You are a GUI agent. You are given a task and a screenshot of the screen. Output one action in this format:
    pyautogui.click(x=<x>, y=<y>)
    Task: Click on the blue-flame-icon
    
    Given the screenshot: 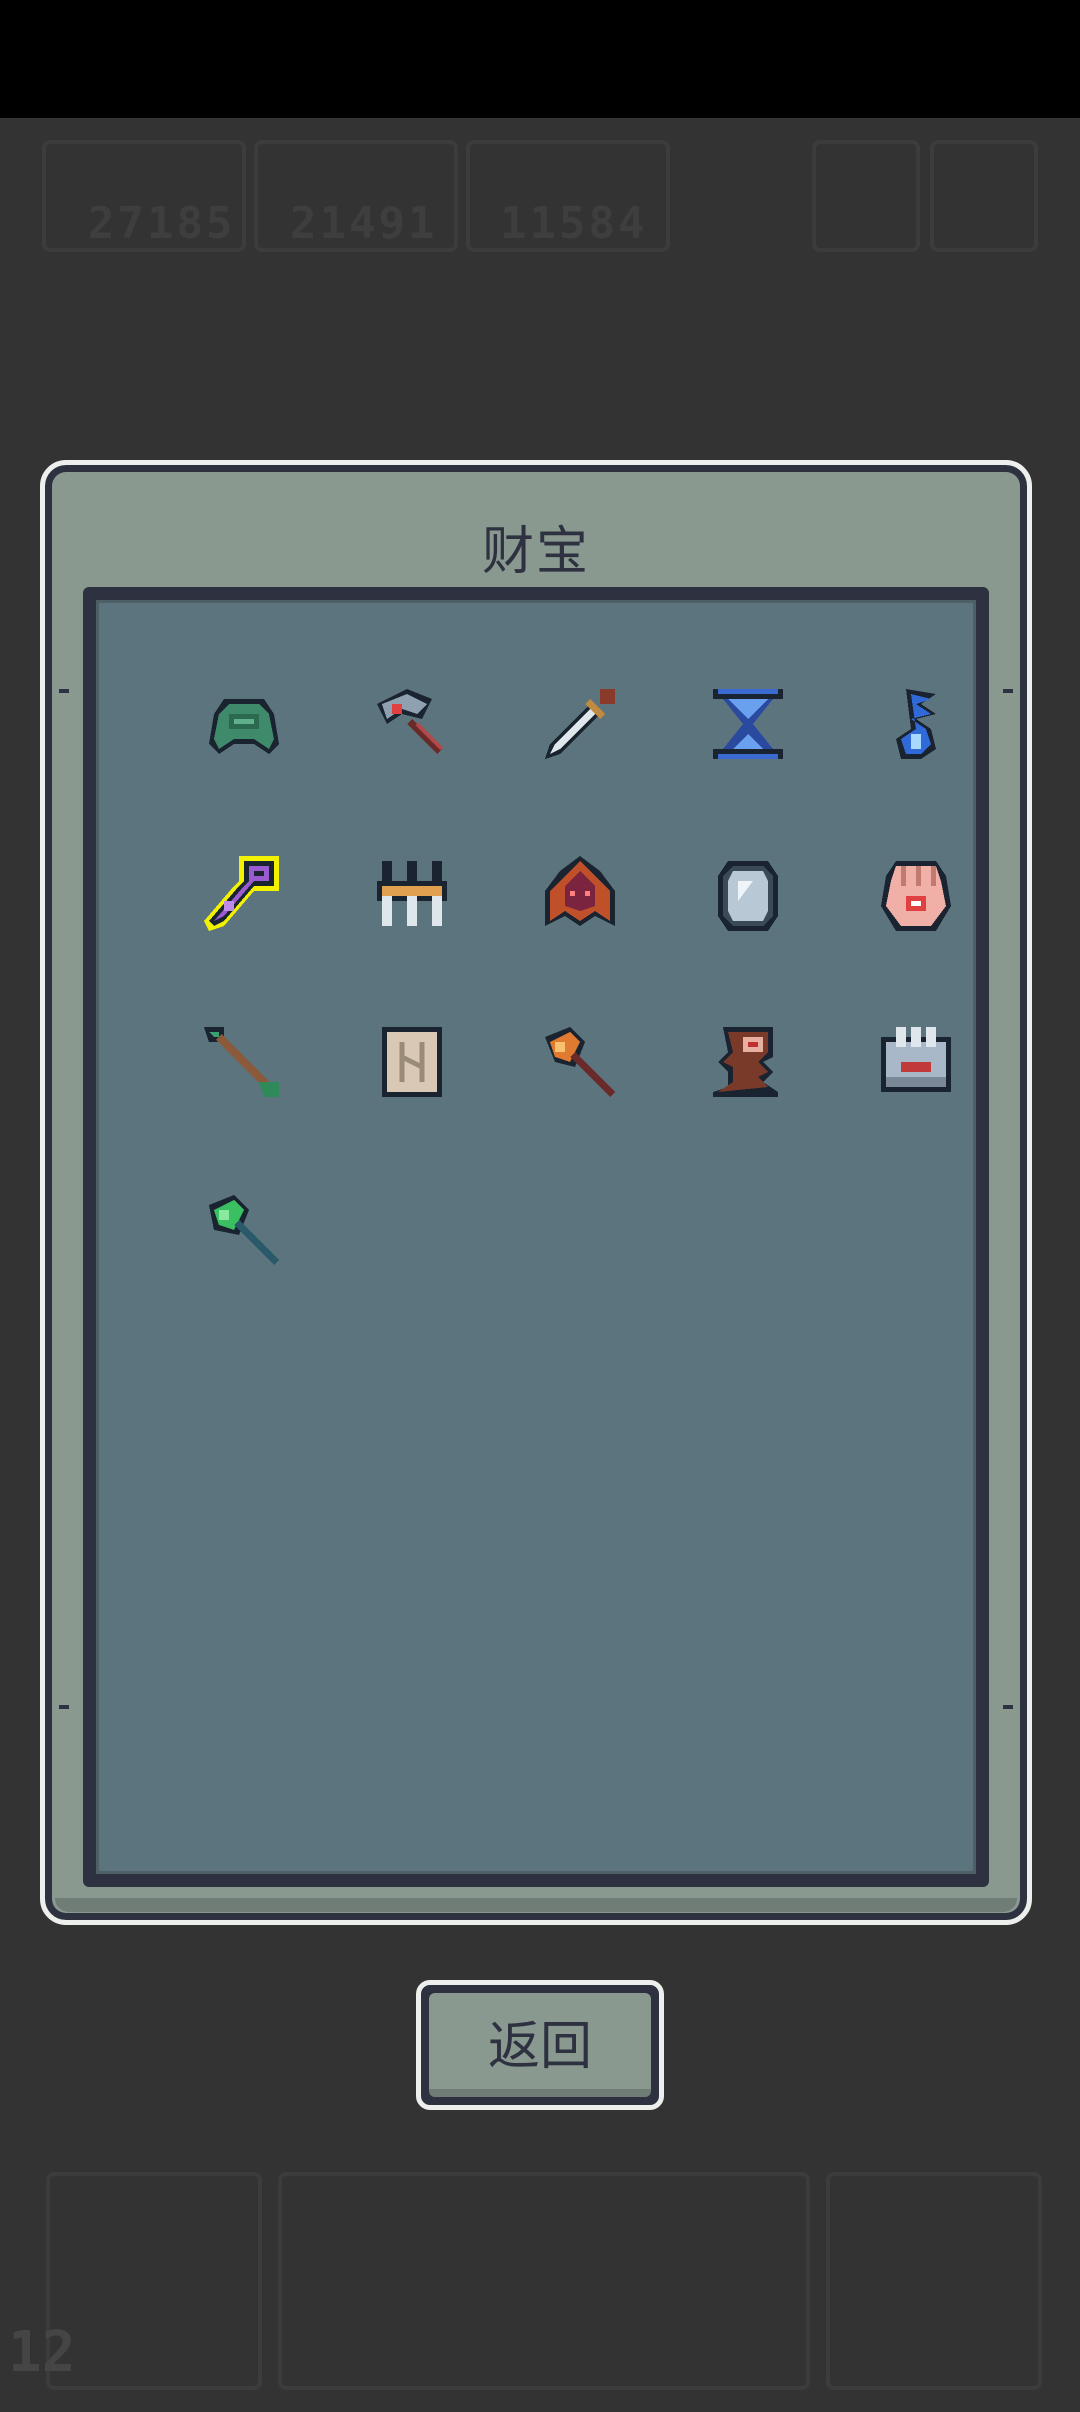 What is the action you would take?
    pyautogui.click(x=916, y=724)
    